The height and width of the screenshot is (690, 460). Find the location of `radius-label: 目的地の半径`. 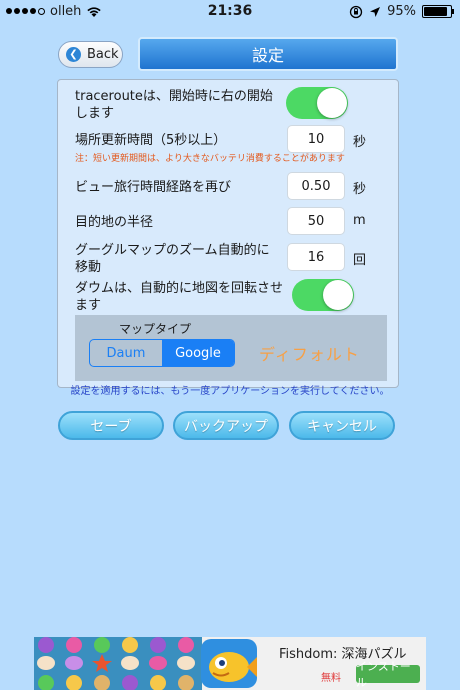

radius-label: 目的地の半径 is located at coordinates (114, 222).